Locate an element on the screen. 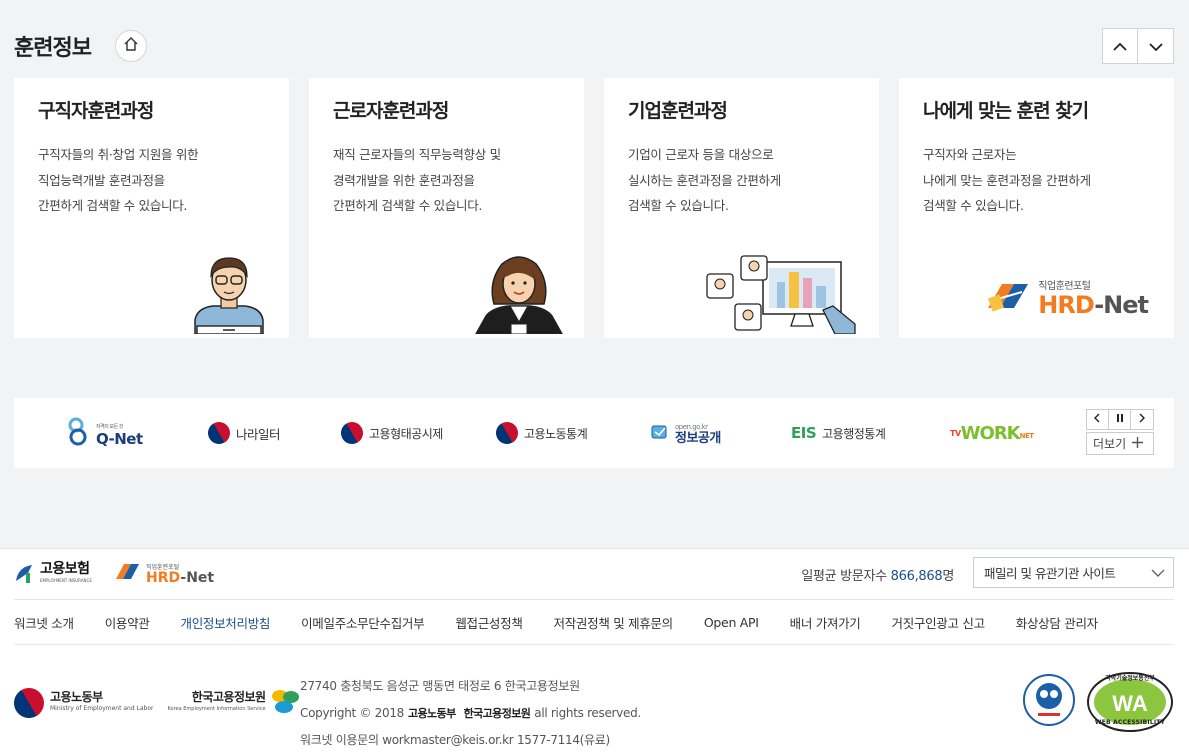 Image resolution: width=1189 pixels, height=753 pixels. footer-link-email-policy: 이메일주소무단수집거부 is located at coordinates (363, 622).